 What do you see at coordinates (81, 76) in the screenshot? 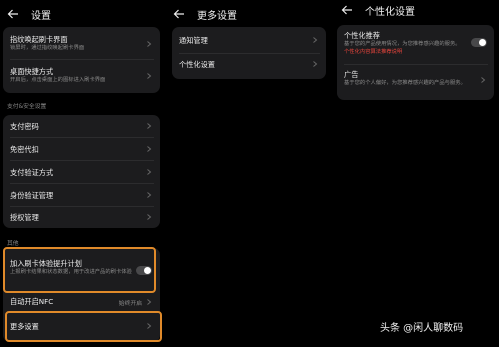
I see `row-desktop-shortcut: 桌面快捷方式 开启后，点击桌面上的图标进入刷卡界面` at bounding box center [81, 76].